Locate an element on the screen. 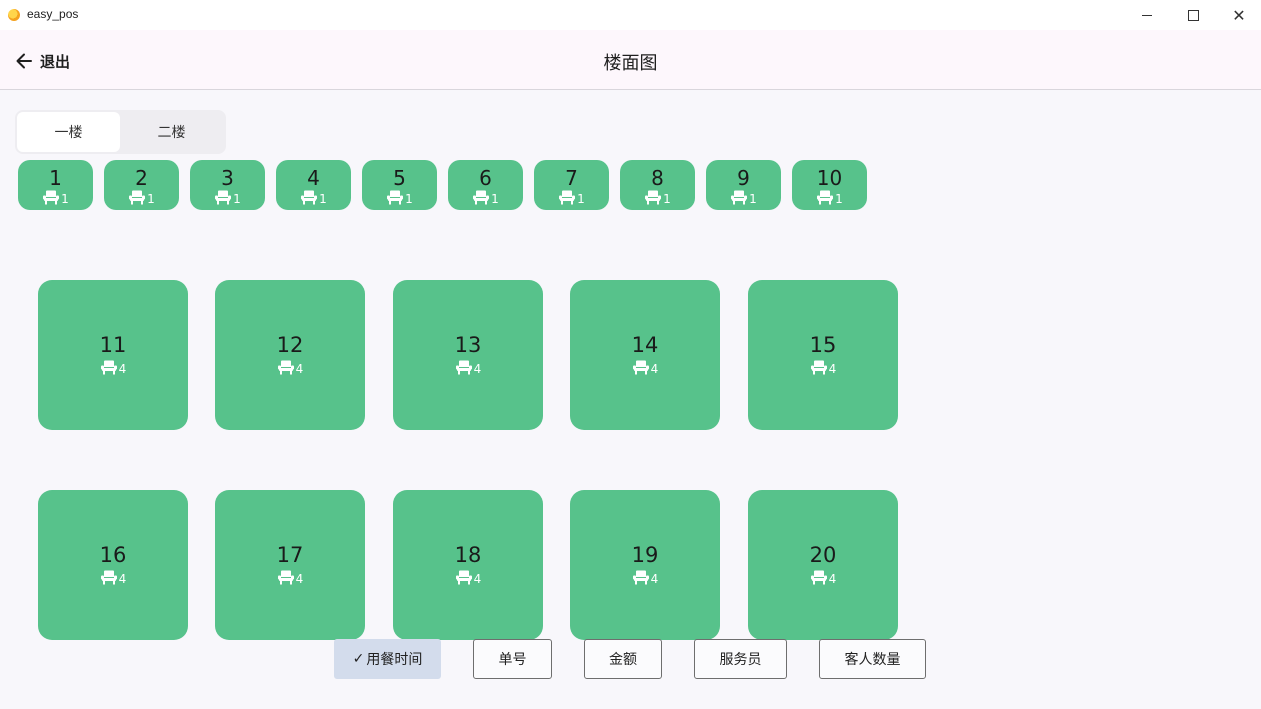  table-tile: 13 4 is located at coordinates (468, 355).